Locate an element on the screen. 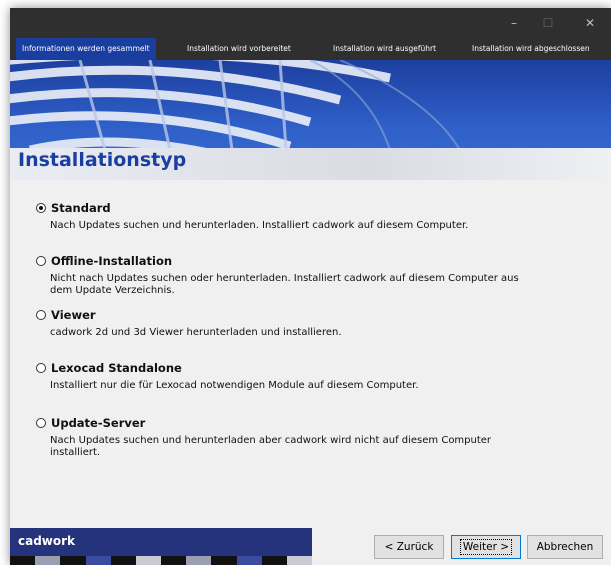 Image resolution: width=611 pixels, height=565 pixels. maximize-button: ☐ is located at coordinates (548, 23).